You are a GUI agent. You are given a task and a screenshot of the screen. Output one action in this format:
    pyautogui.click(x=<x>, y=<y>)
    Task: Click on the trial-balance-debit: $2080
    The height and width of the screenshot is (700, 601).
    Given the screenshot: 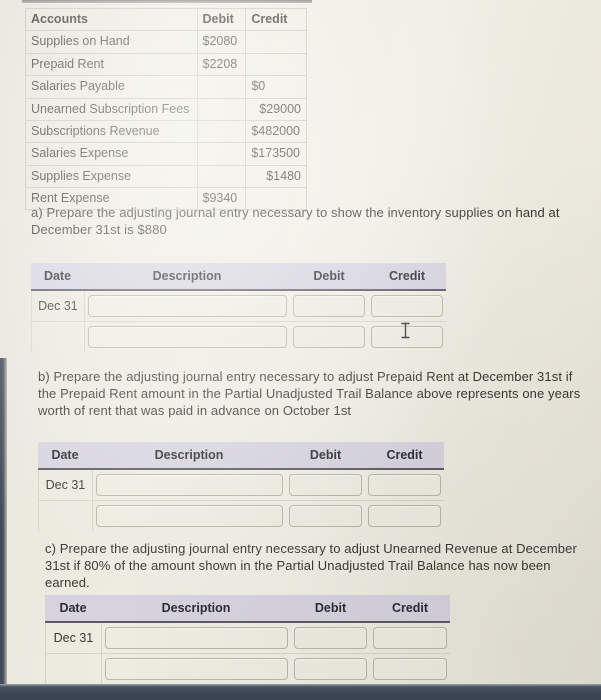 What is the action you would take?
    pyautogui.click(x=221, y=42)
    